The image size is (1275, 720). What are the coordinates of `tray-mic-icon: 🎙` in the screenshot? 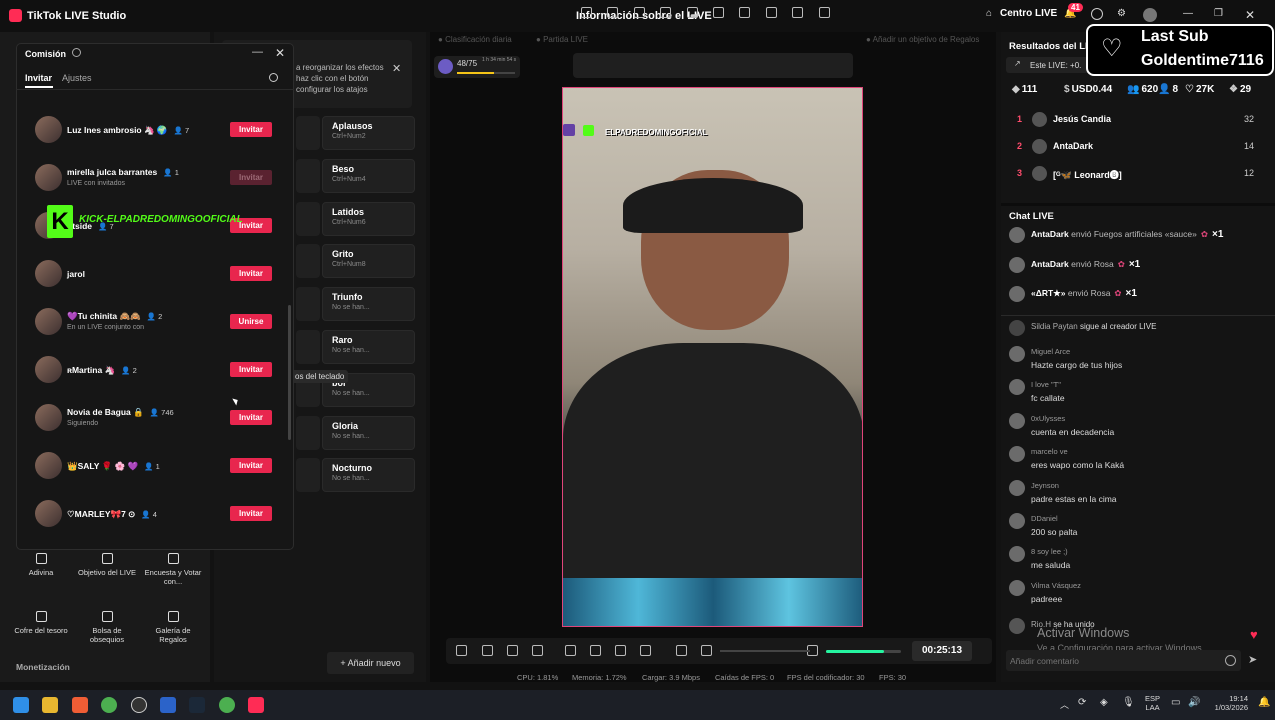 It's located at (1128, 702).